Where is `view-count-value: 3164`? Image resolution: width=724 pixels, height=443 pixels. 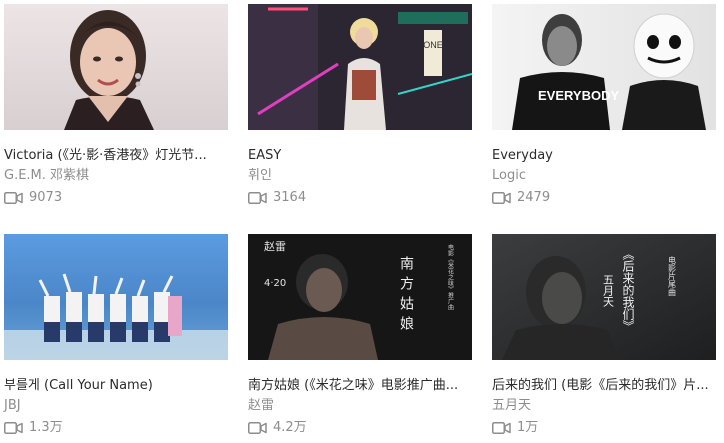 view-count-value: 3164 is located at coordinates (290, 197).